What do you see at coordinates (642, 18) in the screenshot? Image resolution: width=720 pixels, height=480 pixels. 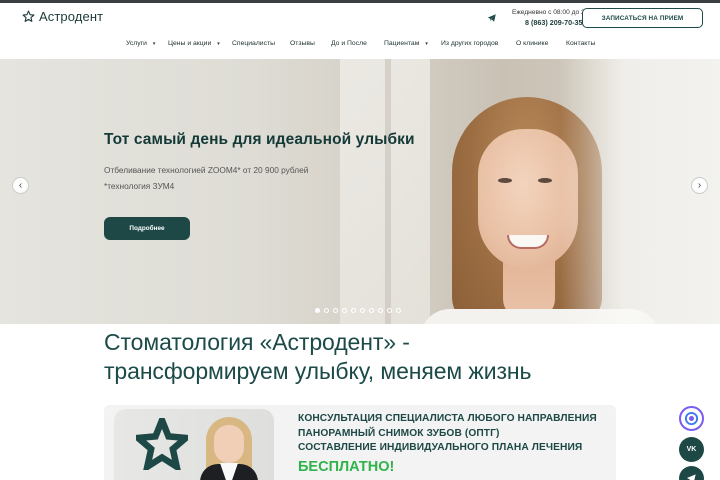 I see `appointment-button: ЗАПИСАТЬСЯ НА ПРИЕМ` at bounding box center [642, 18].